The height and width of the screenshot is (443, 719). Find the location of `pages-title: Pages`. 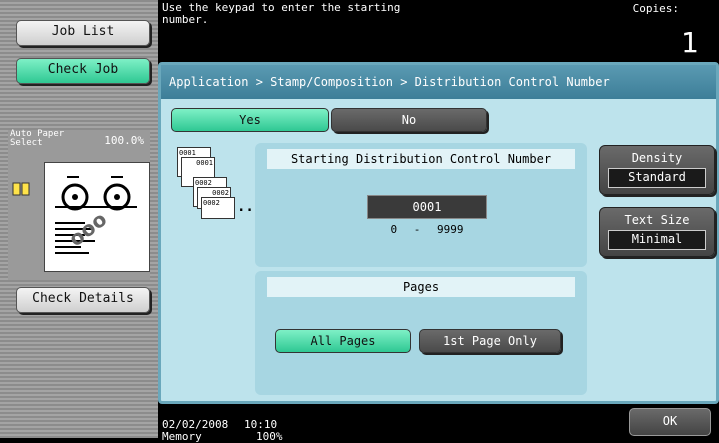

pages-title: Pages is located at coordinates (421, 287).